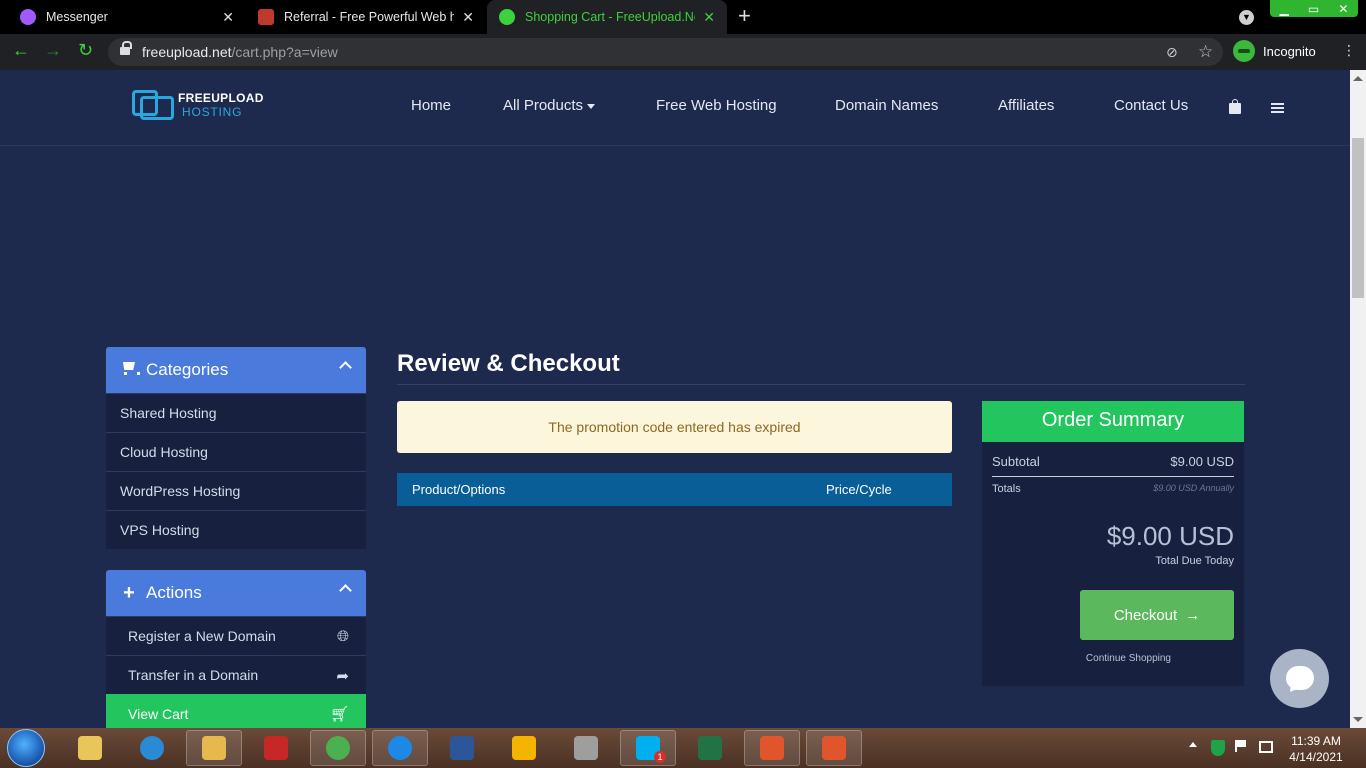  Describe the element at coordinates (21, 50) in the screenshot. I see `back-icon: ←` at that location.